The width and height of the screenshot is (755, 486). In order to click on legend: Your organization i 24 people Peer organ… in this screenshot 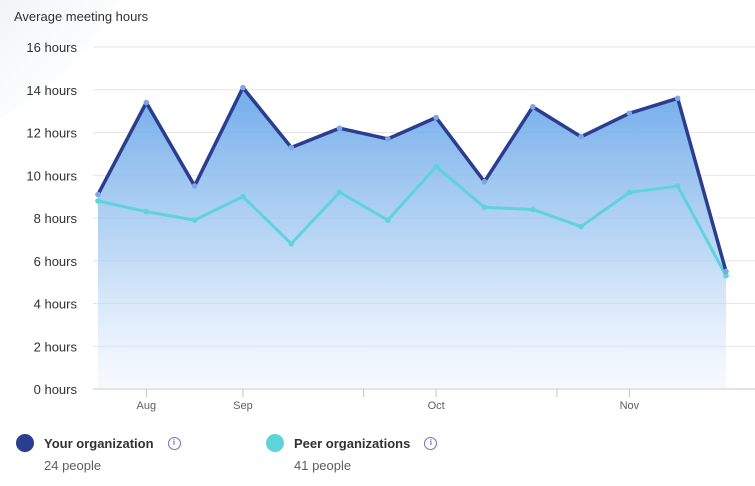, I will do `click(377, 459)`.